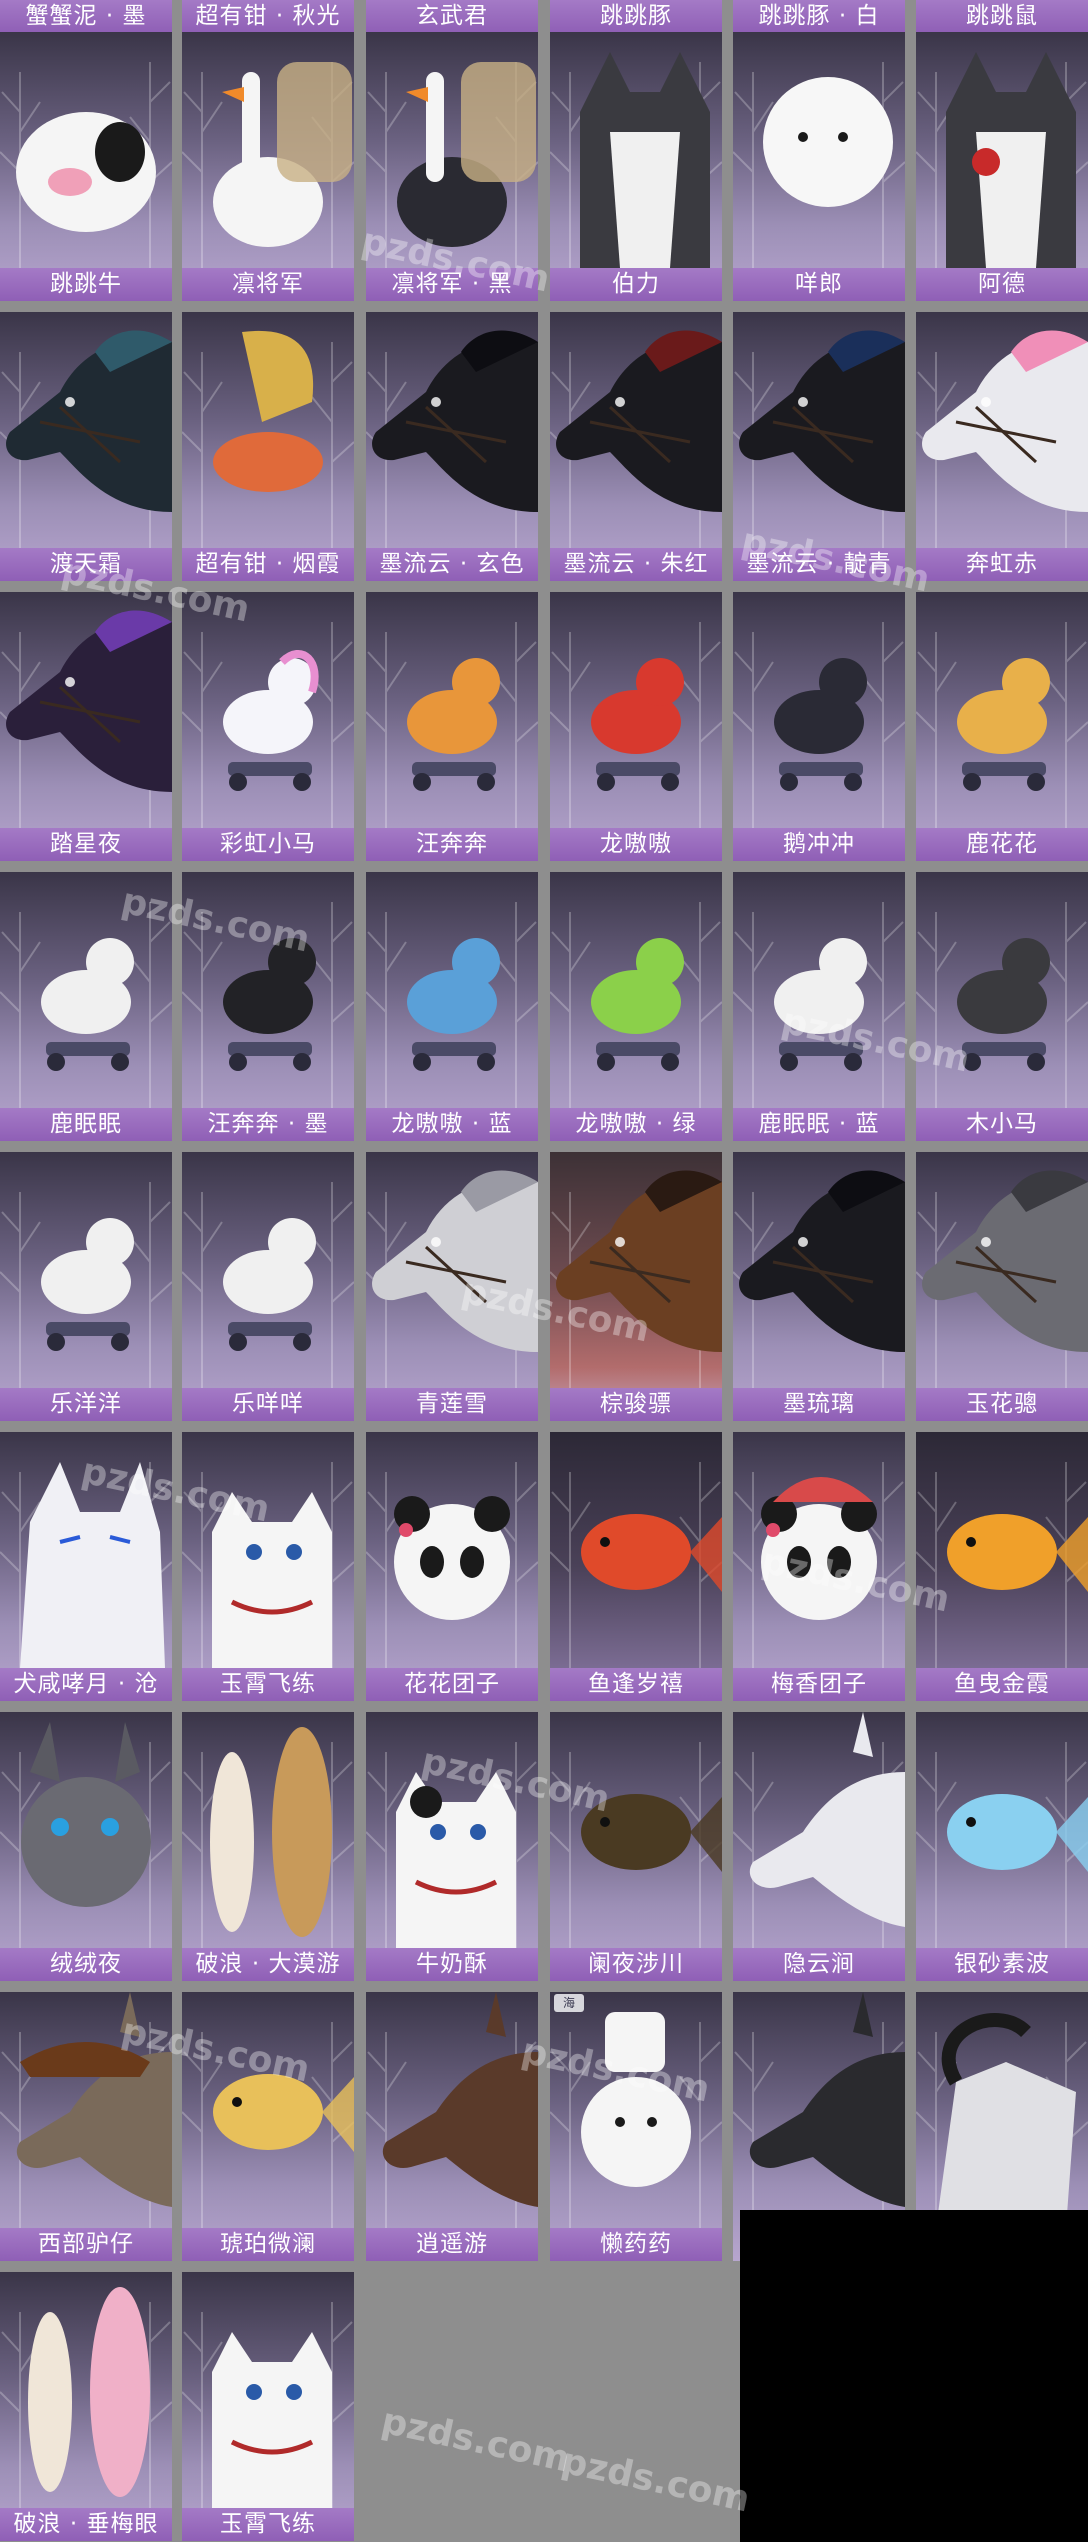 The width and height of the screenshot is (1088, 2542). Describe the element at coordinates (1002, 564) in the screenshot. I see `mount-name: 奔虹赤` at that location.